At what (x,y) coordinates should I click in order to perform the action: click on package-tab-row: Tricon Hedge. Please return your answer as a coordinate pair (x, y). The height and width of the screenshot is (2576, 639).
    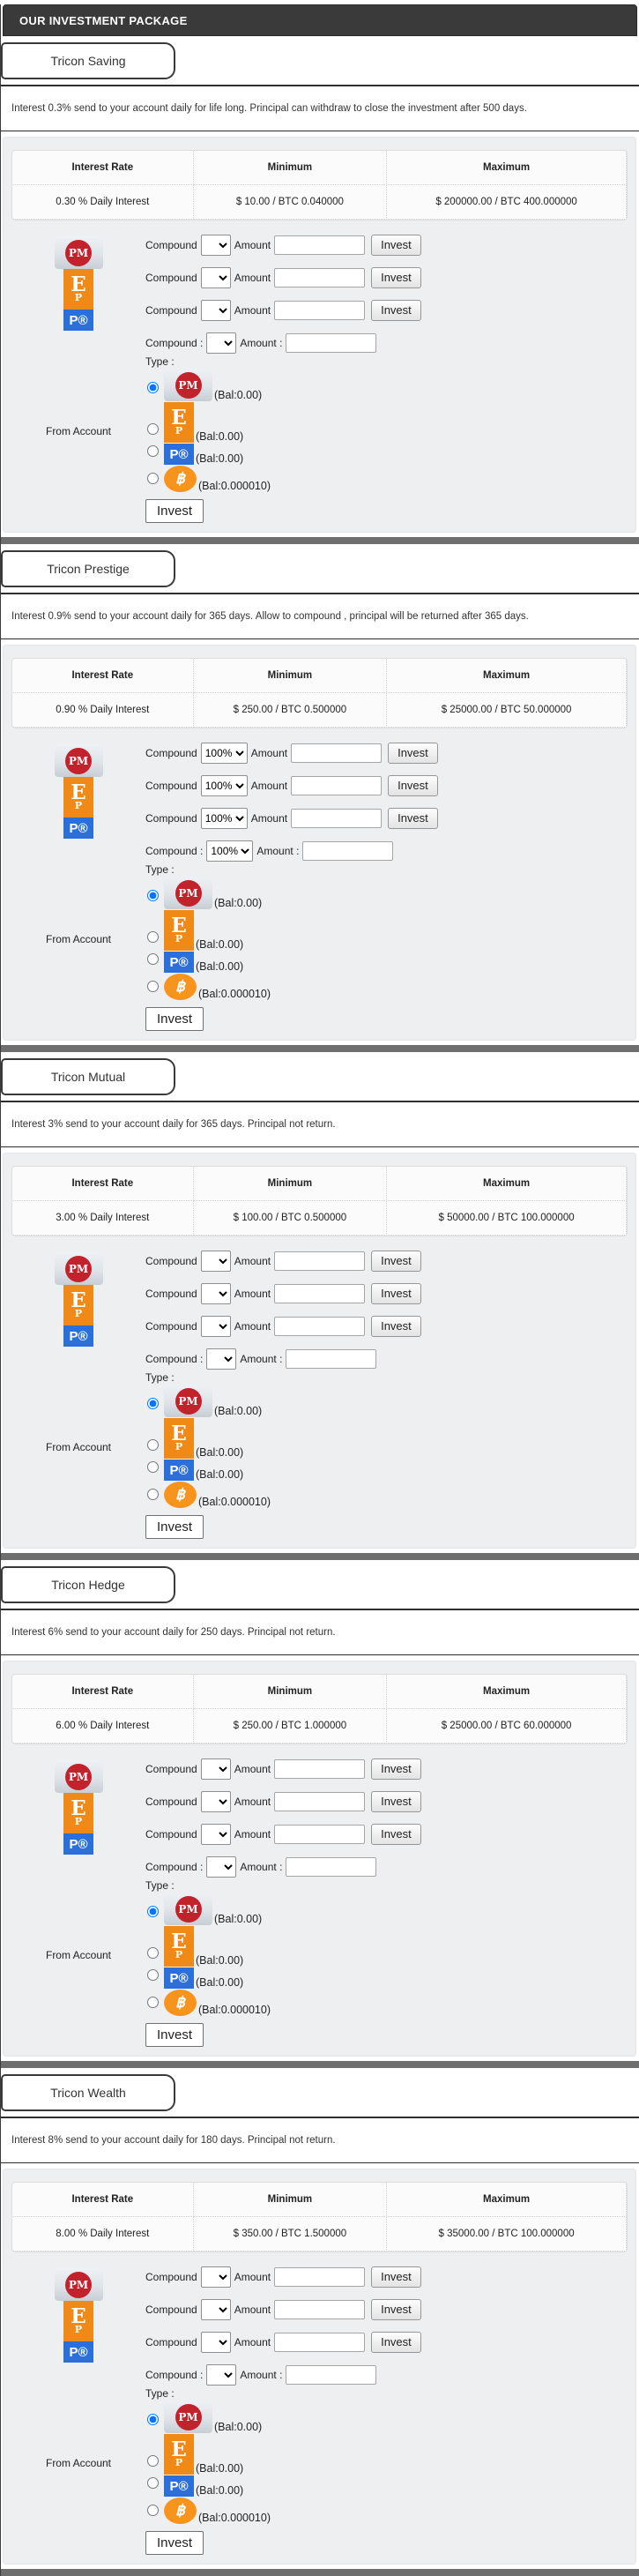
    Looking at the image, I should click on (320, 1585).